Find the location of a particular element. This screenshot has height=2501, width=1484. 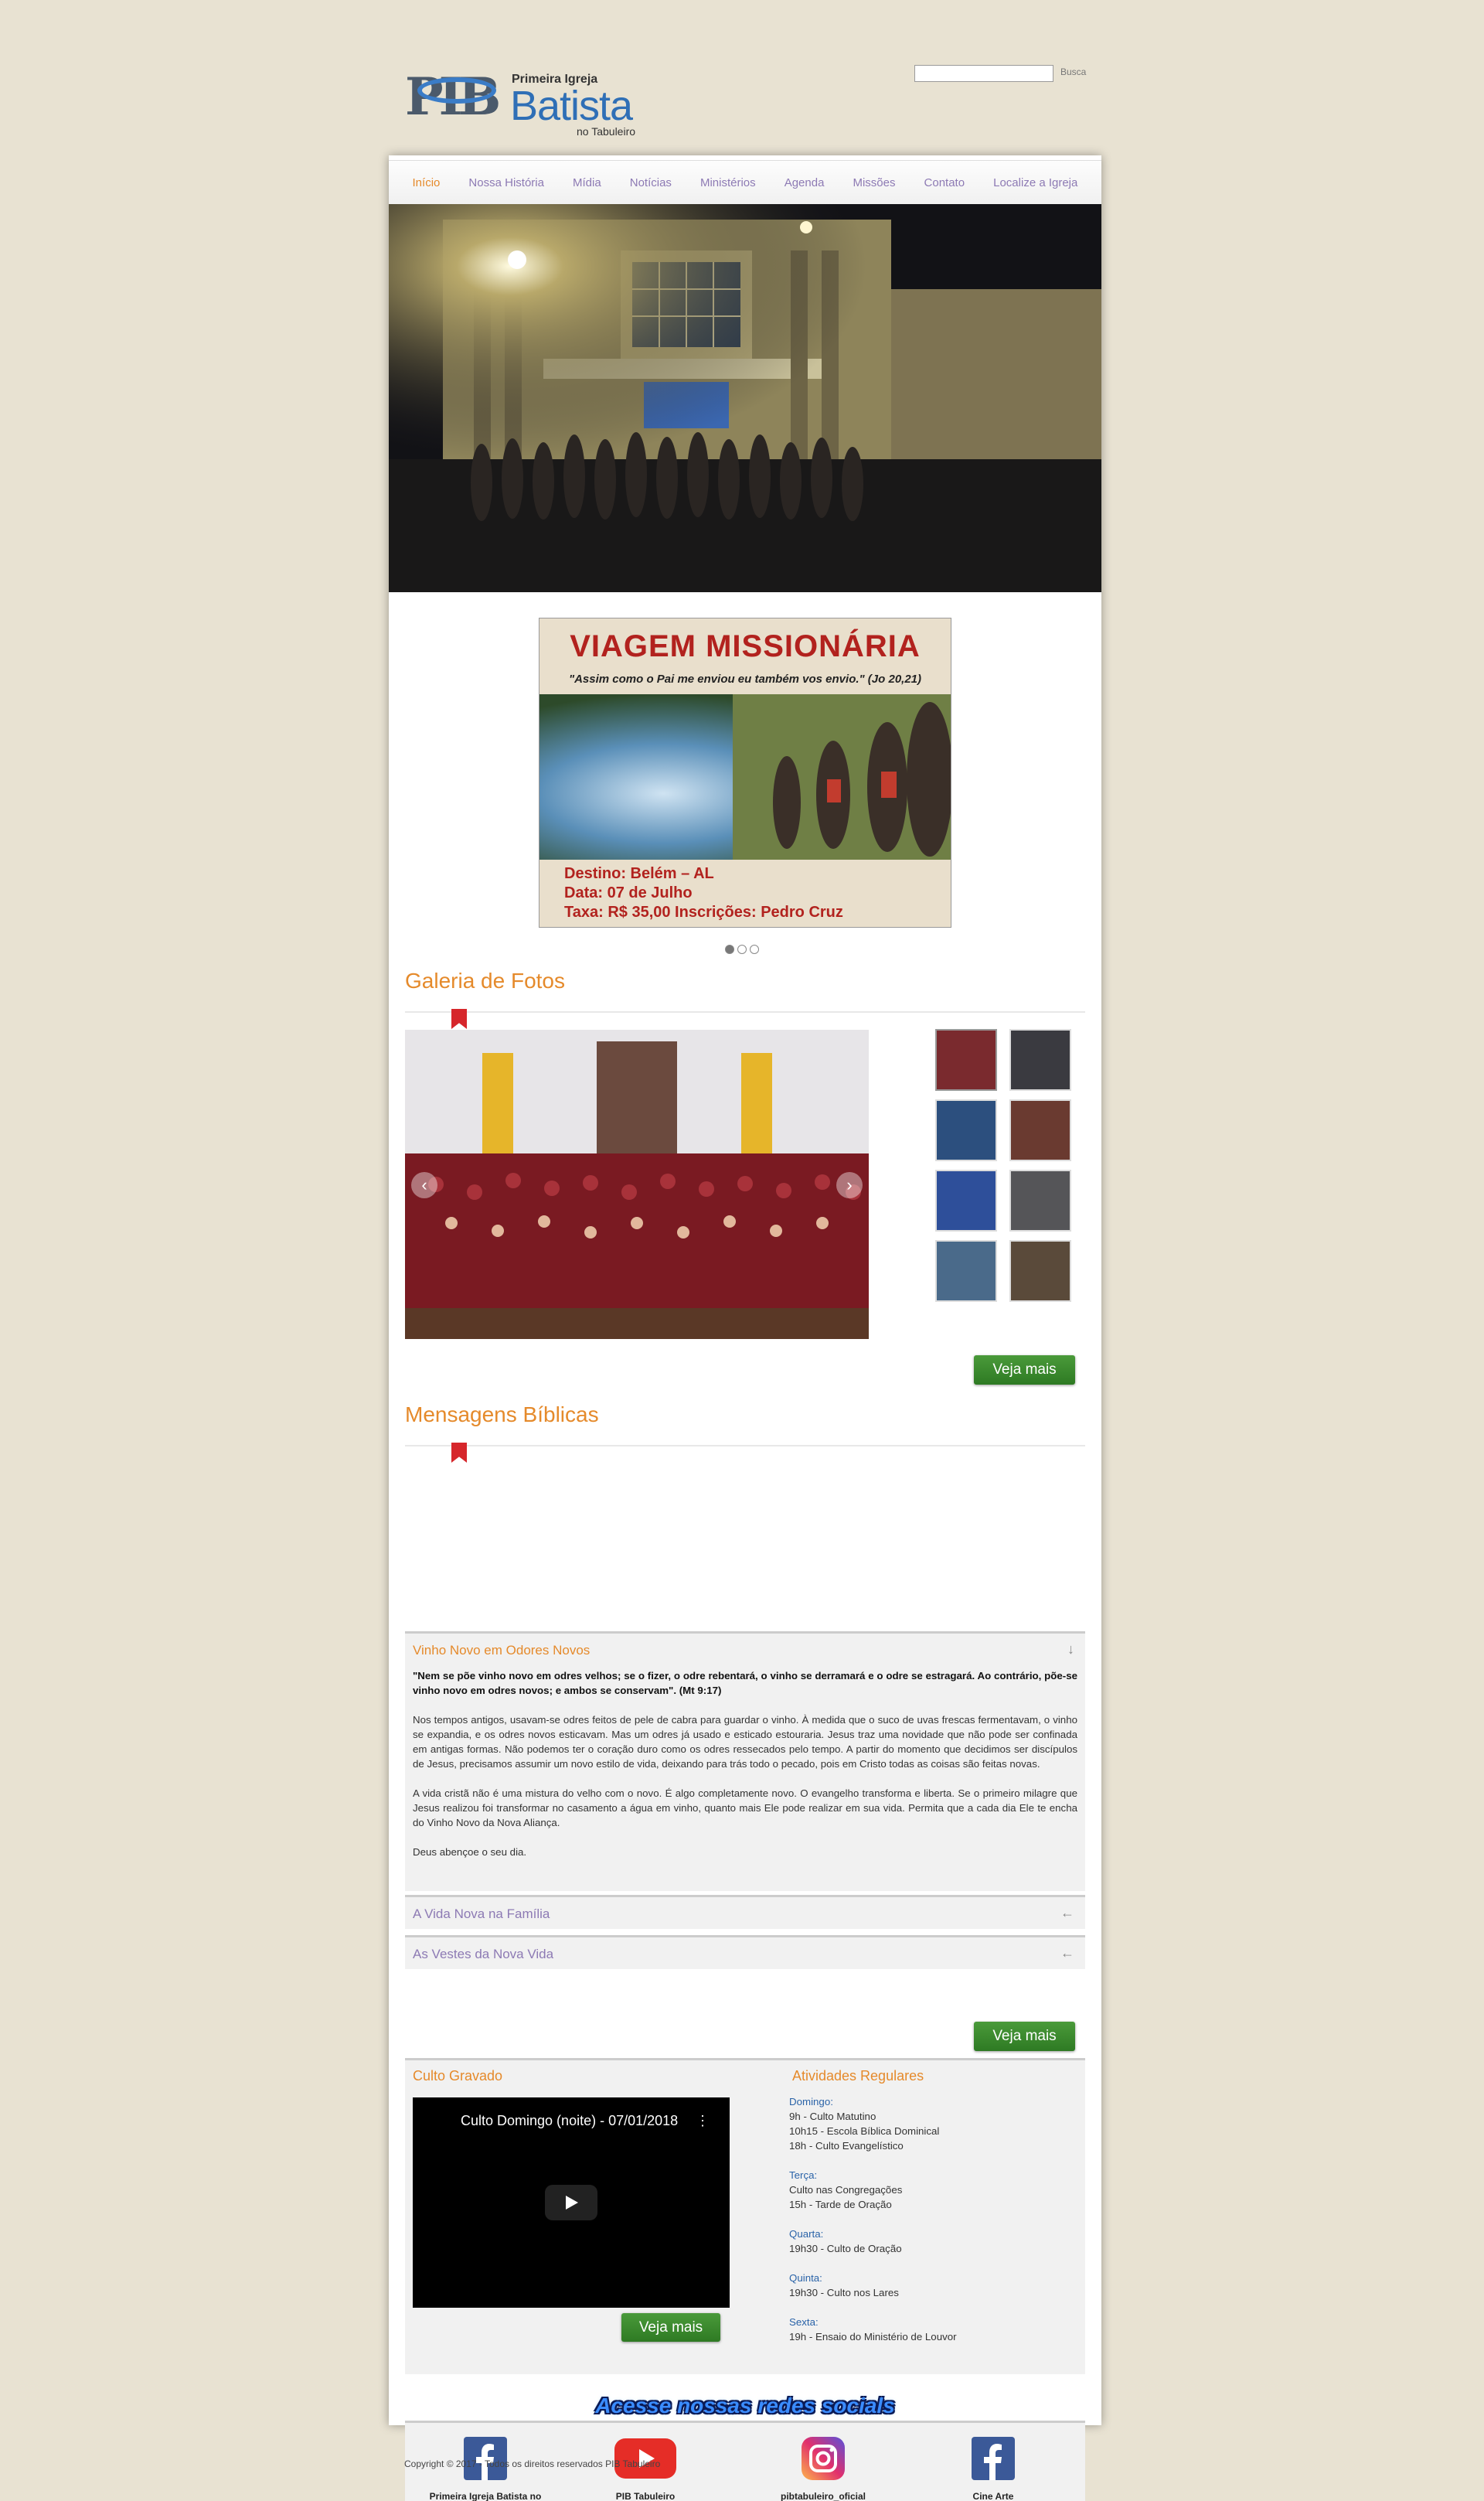

video-player: Culto Domingo (noite) - 07/01/2018 ⋮ is located at coordinates (571, 2202).